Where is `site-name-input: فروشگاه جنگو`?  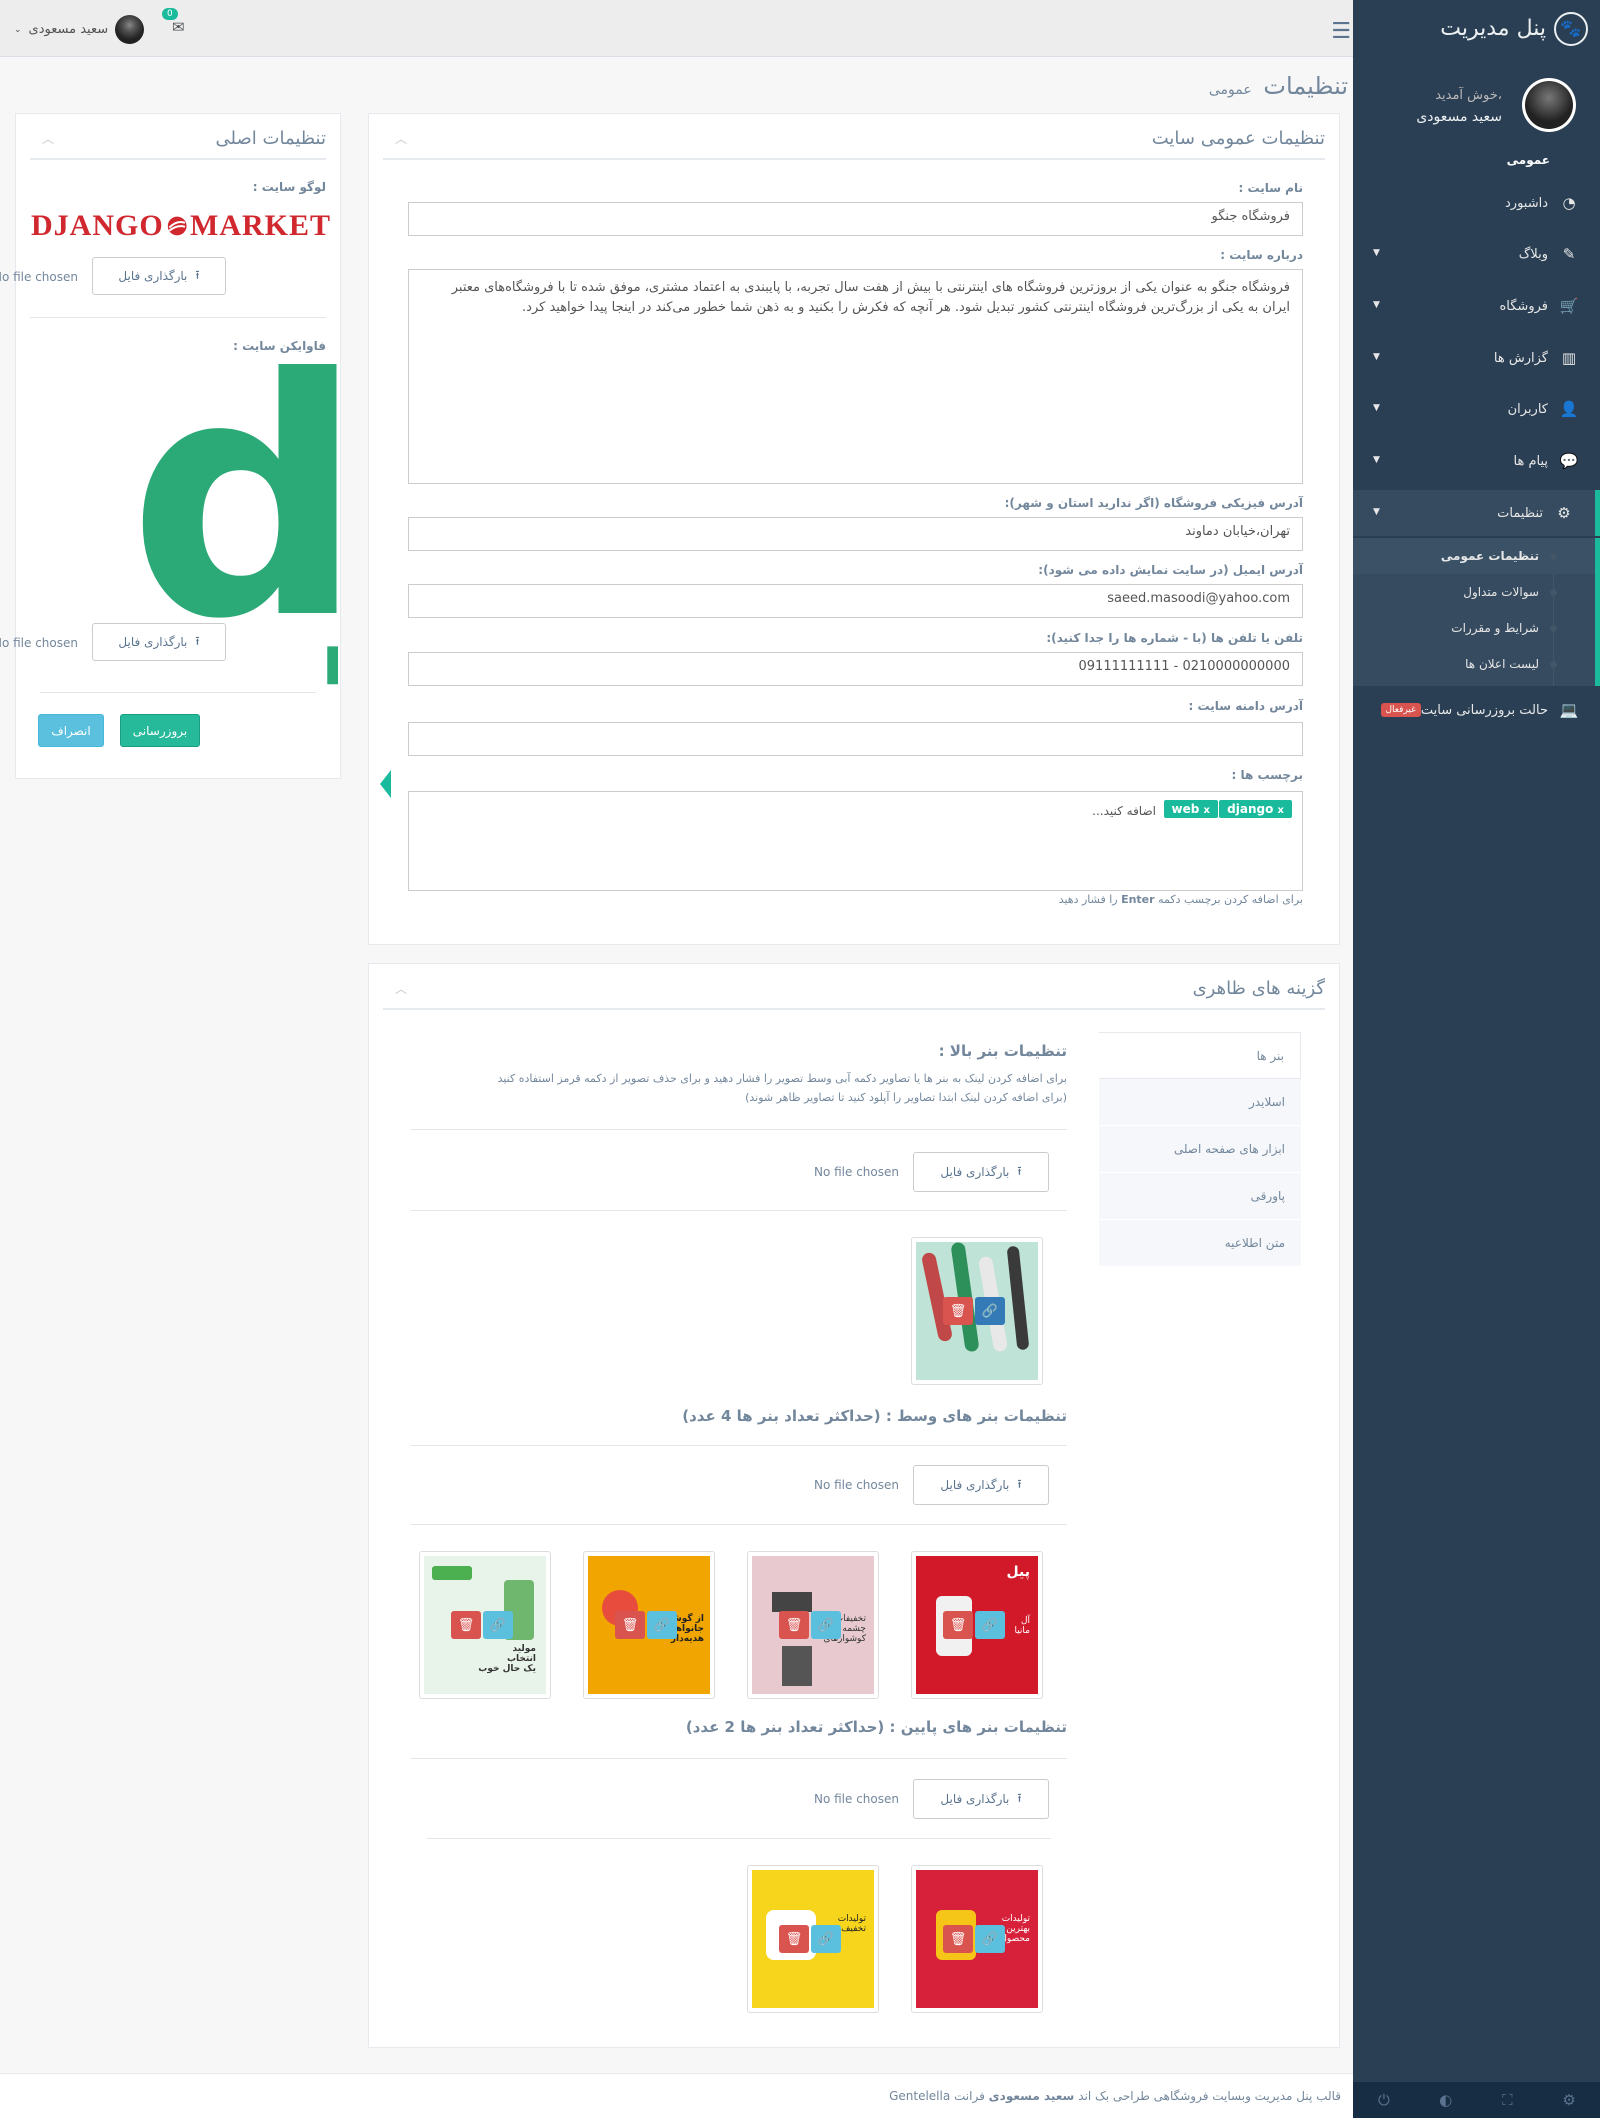 site-name-input: فروشگاه جنگو is located at coordinates (855, 219).